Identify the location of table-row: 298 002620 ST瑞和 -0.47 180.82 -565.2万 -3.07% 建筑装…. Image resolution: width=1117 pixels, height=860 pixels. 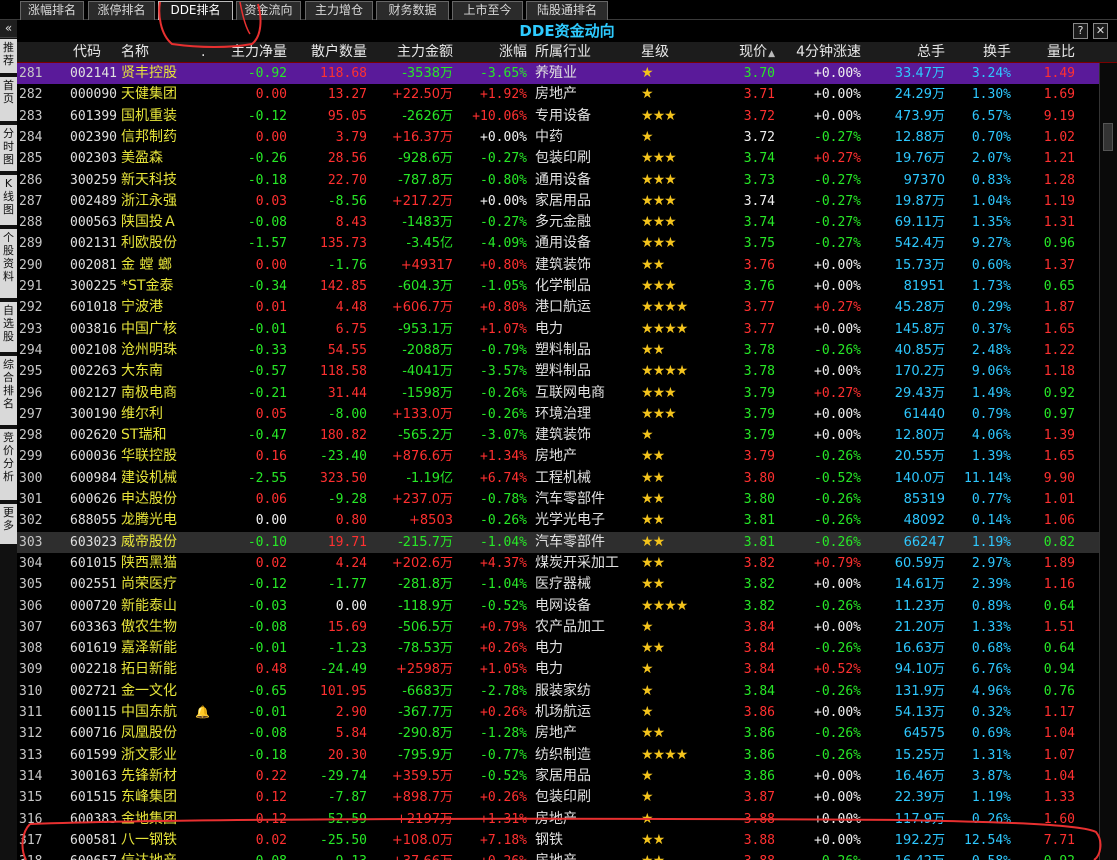
(558, 435).